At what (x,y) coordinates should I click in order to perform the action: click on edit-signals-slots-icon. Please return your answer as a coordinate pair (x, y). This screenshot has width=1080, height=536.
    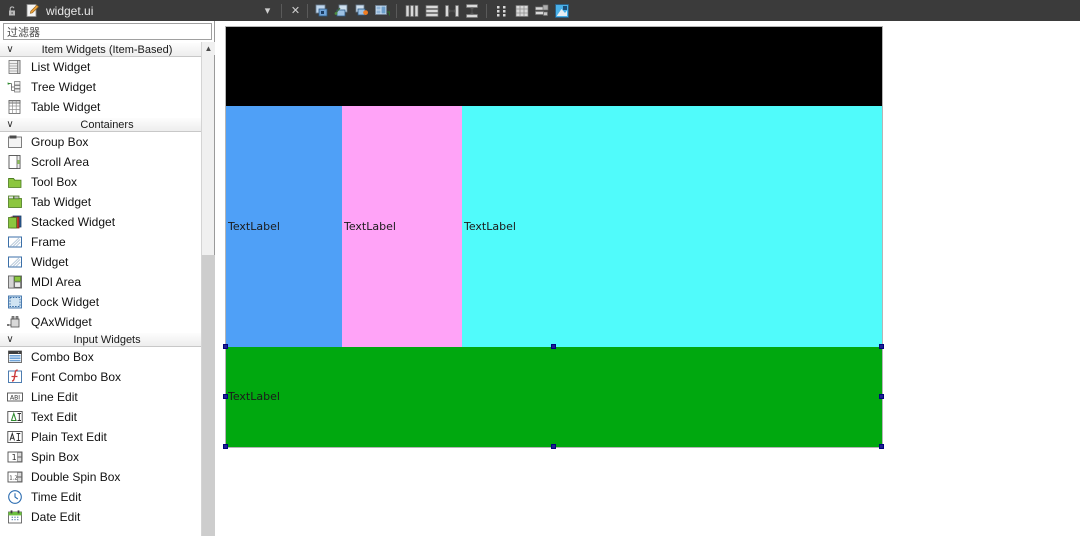
    Looking at the image, I should click on (341, 10).